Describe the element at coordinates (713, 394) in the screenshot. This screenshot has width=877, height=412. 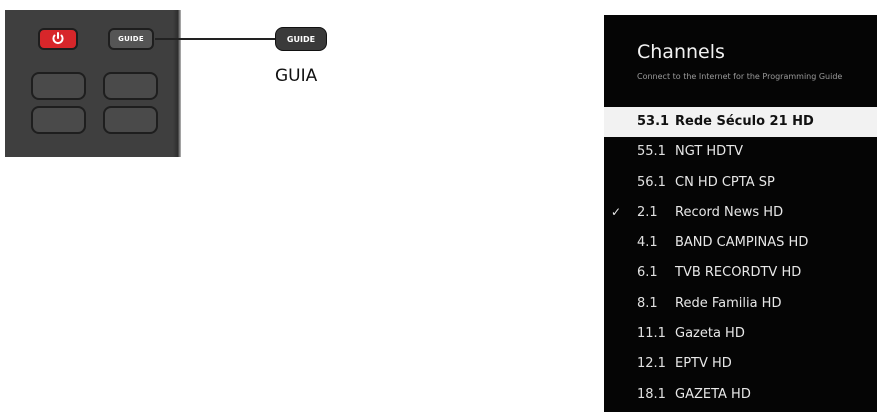
I see `channel-name: GAZETA HD` at that location.